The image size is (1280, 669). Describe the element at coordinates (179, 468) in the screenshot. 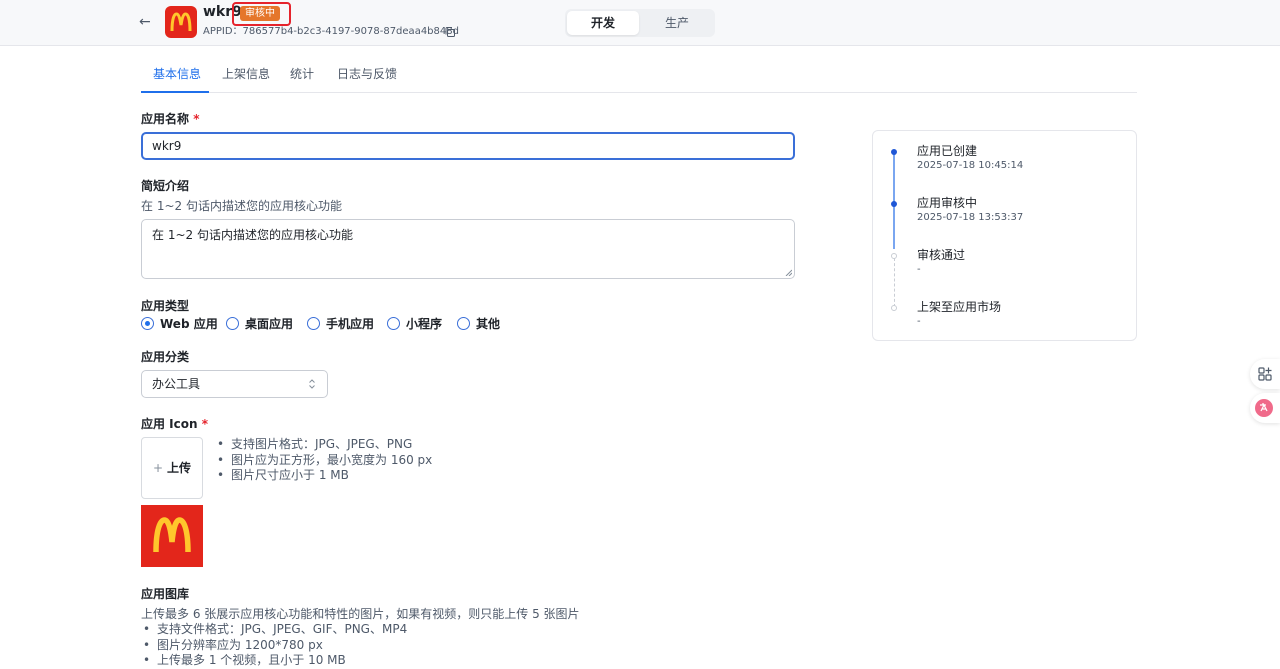

I see `upload-label: 上传` at that location.